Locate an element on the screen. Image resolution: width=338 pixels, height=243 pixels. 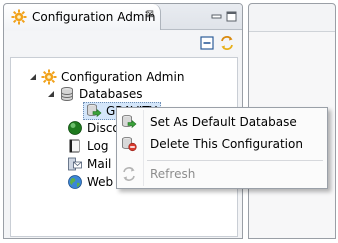
tree-node-label: Configuration Admin is located at coordinates (123, 77).